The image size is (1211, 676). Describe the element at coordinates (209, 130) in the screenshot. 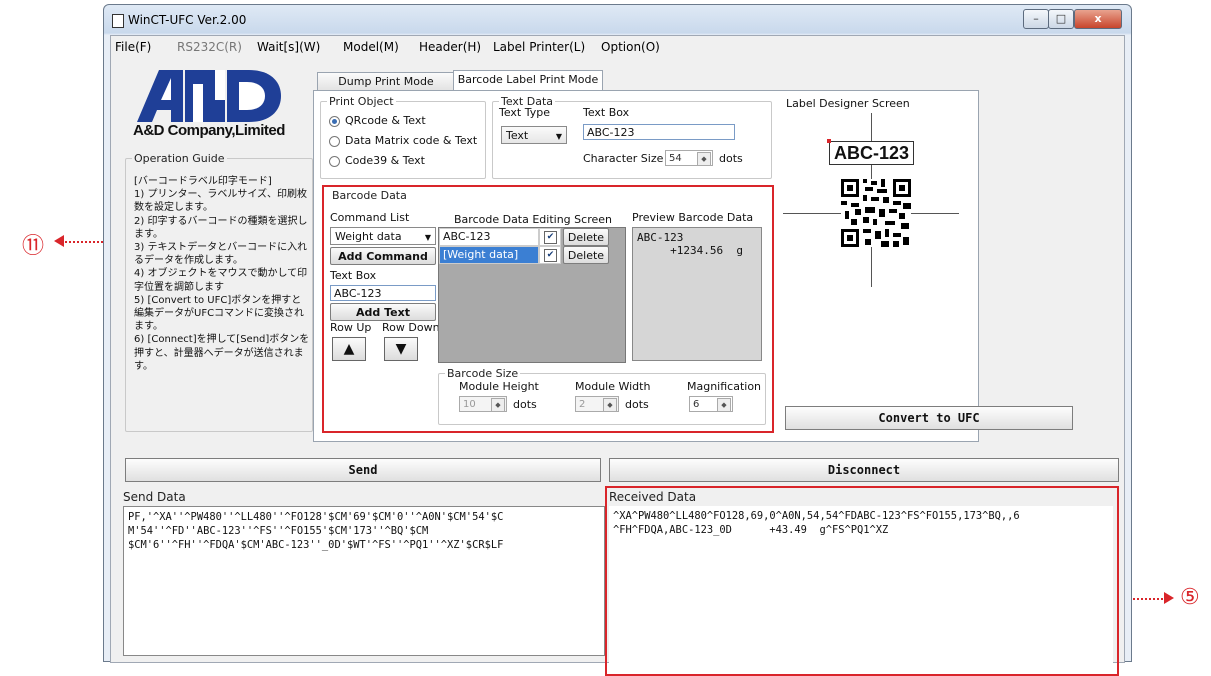

I see `company-name: A&D Company,Limited` at that location.